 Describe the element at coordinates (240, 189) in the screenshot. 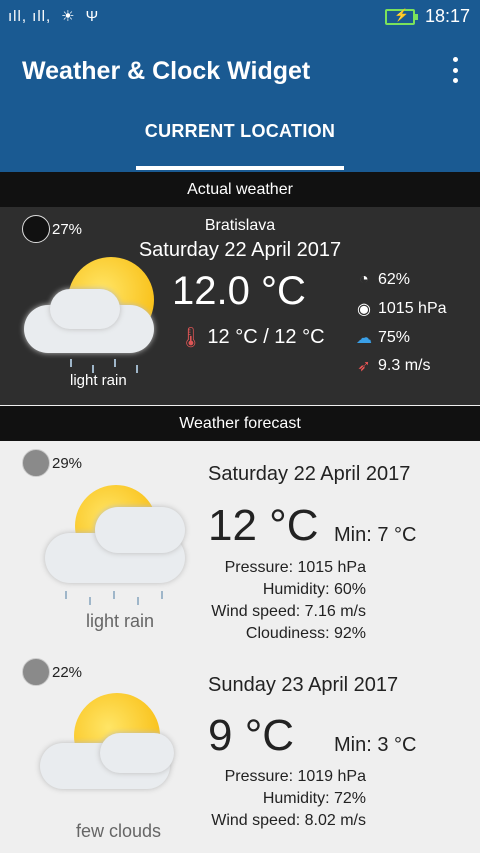

I see `actual-weather-header: Actual weather` at that location.